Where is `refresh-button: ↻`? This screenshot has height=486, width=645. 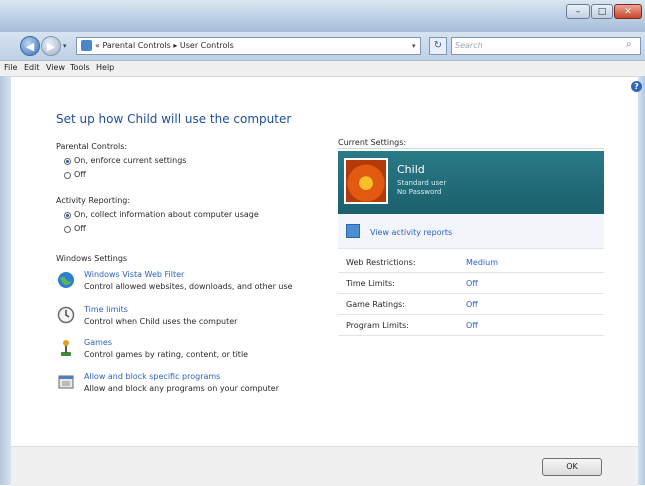 refresh-button: ↻ is located at coordinates (438, 46).